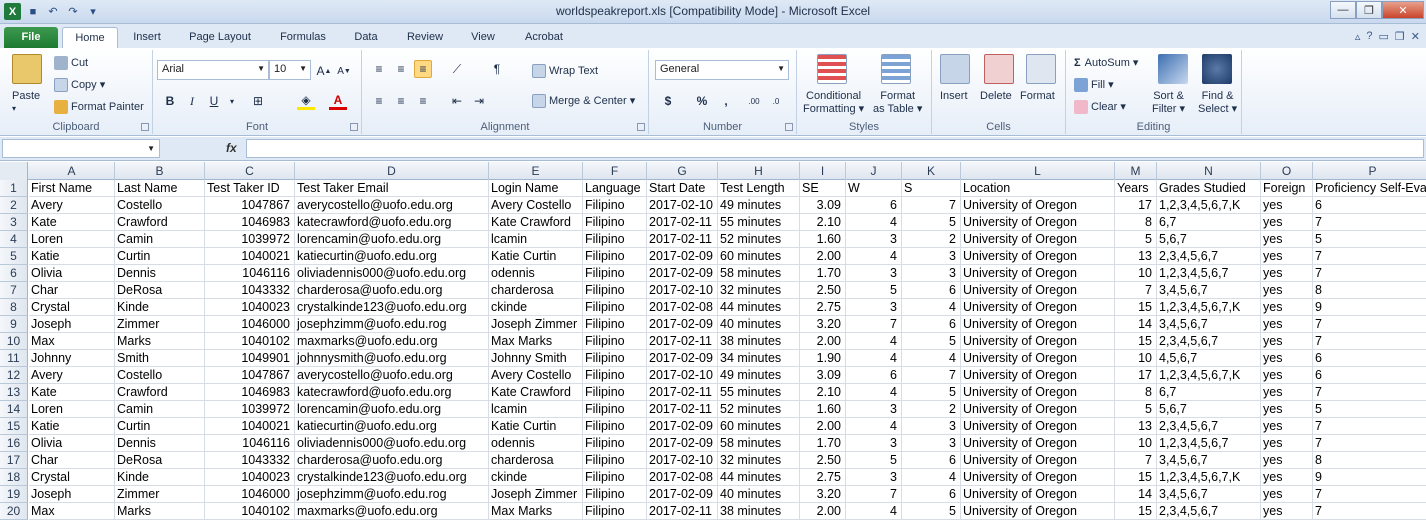 The height and width of the screenshot is (520, 1426). What do you see at coordinates (1287, 205) in the screenshot?
I see `cell-o2: yes` at bounding box center [1287, 205].